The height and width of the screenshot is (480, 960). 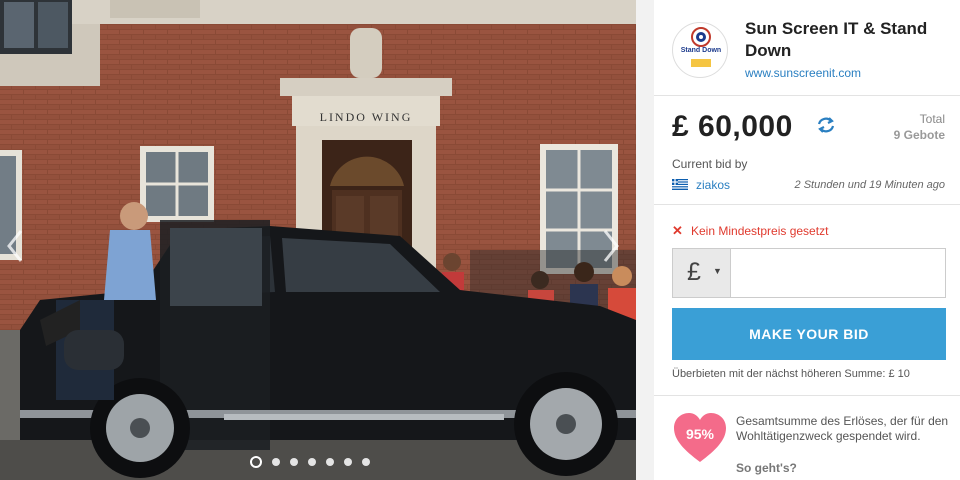 I want to click on gallery-pagination, so click(x=310, y=462).